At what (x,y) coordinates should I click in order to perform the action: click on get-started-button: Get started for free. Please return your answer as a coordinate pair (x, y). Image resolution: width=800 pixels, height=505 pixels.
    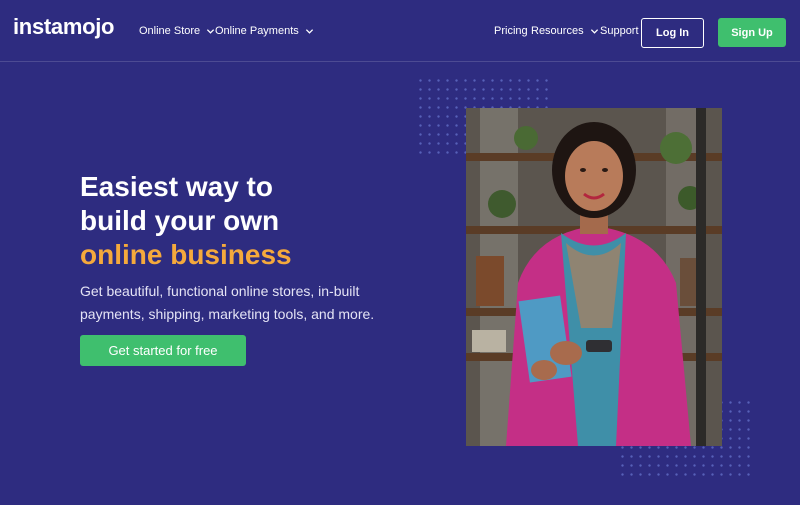
    Looking at the image, I should click on (163, 350).